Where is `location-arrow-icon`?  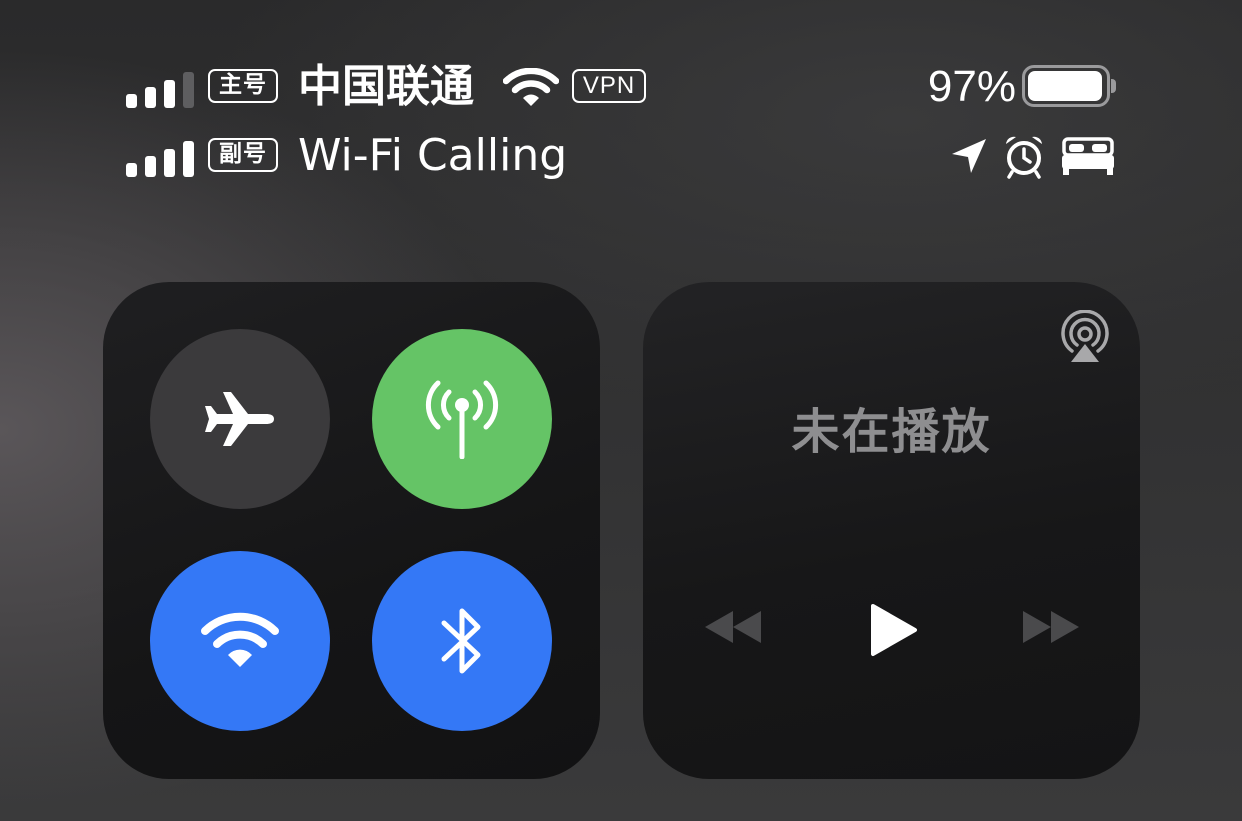 location-arrow-icon is located at coordinates (969, 156).